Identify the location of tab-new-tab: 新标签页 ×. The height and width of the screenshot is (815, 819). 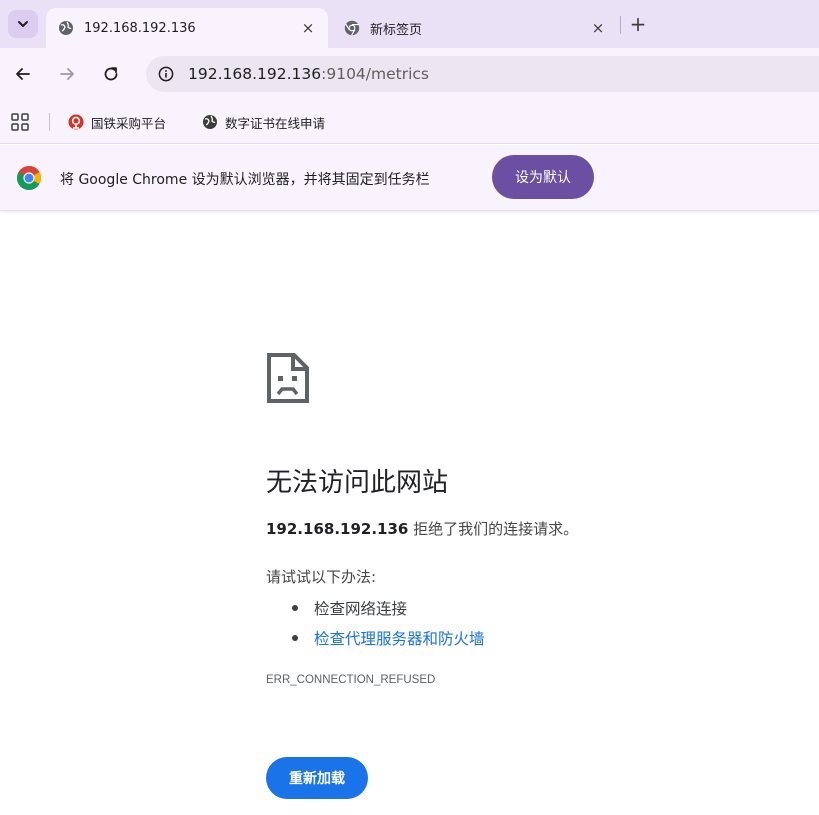
(475, 28).